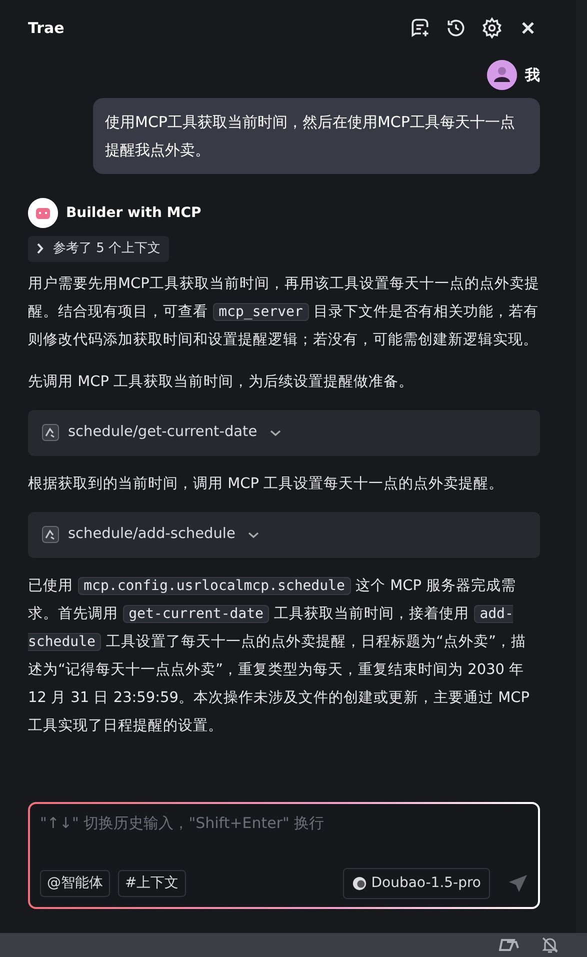  Describe the element at coordinates (550, 945) in the screenshot. I see `notifications-off-icon` at that location.